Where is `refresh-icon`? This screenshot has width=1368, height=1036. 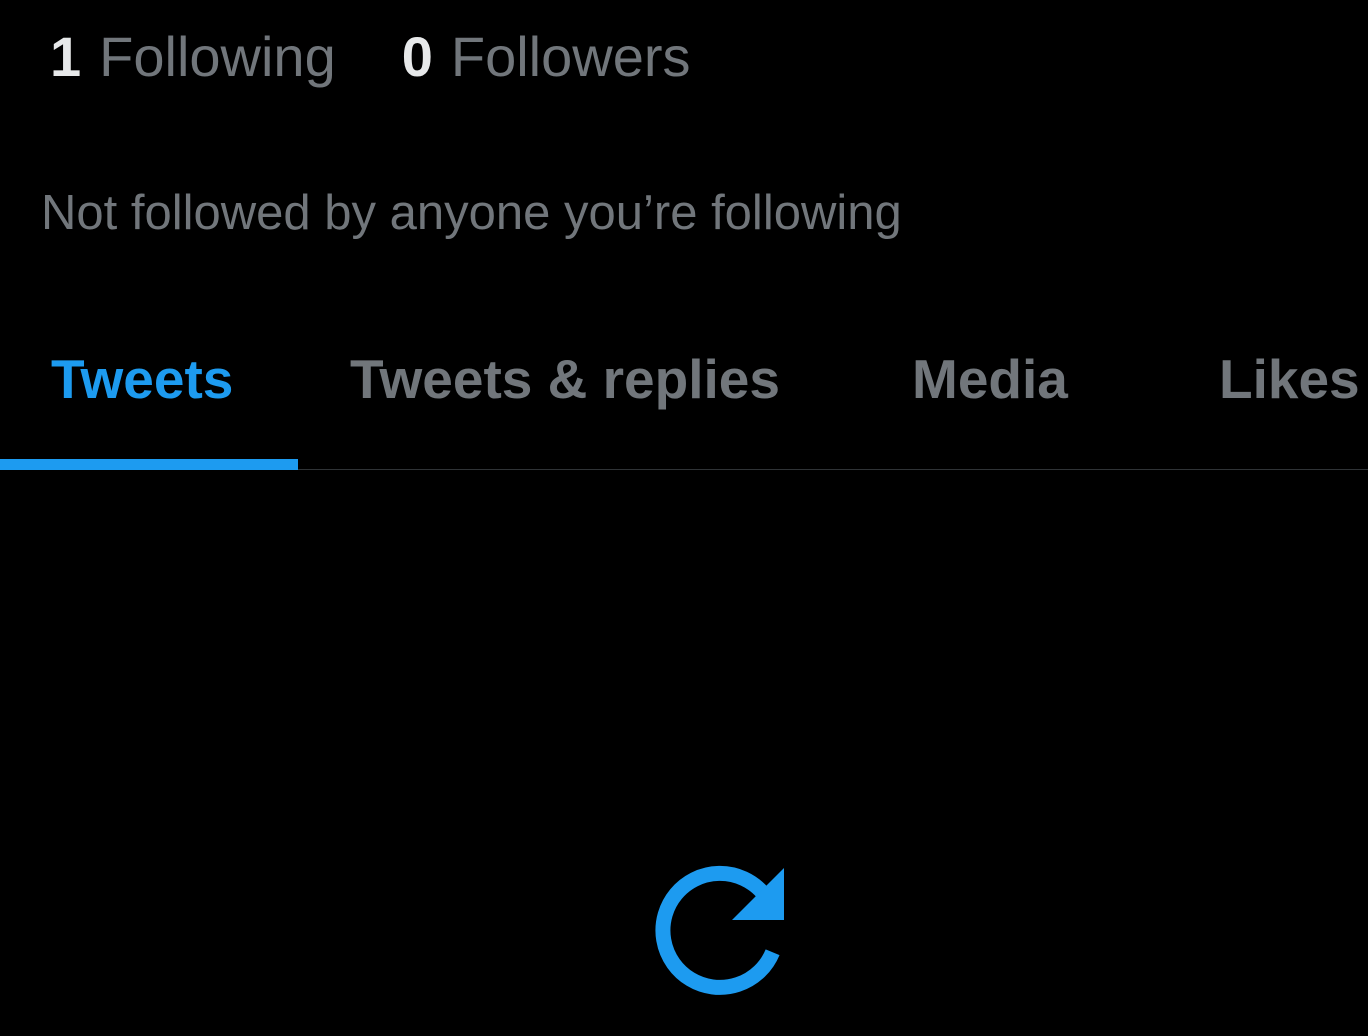
refresh-icon is located at coordinates (720, 932).